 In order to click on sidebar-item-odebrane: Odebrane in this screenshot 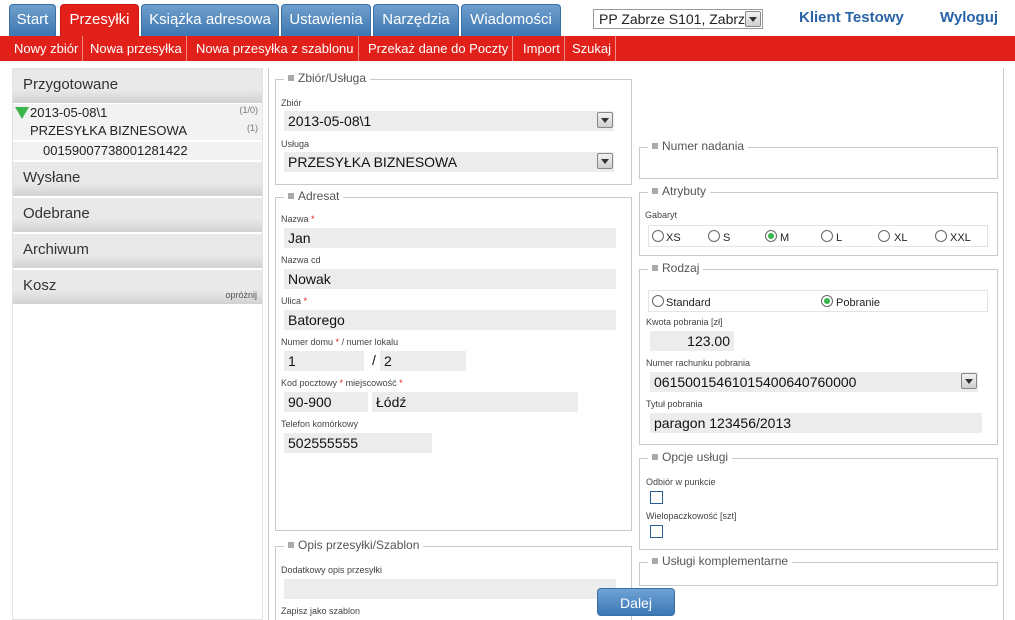, I will do `click(137, 215)`.